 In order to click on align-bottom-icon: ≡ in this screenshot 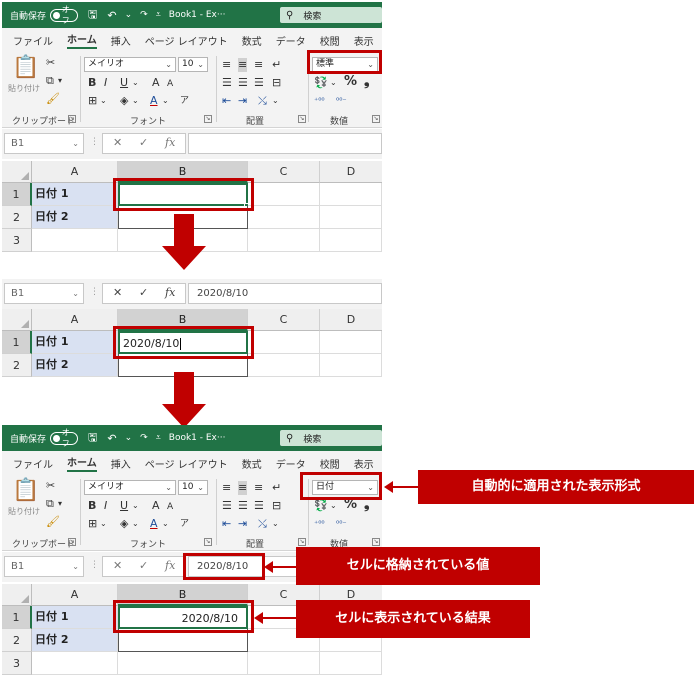, I will do `click(258, 488)`.